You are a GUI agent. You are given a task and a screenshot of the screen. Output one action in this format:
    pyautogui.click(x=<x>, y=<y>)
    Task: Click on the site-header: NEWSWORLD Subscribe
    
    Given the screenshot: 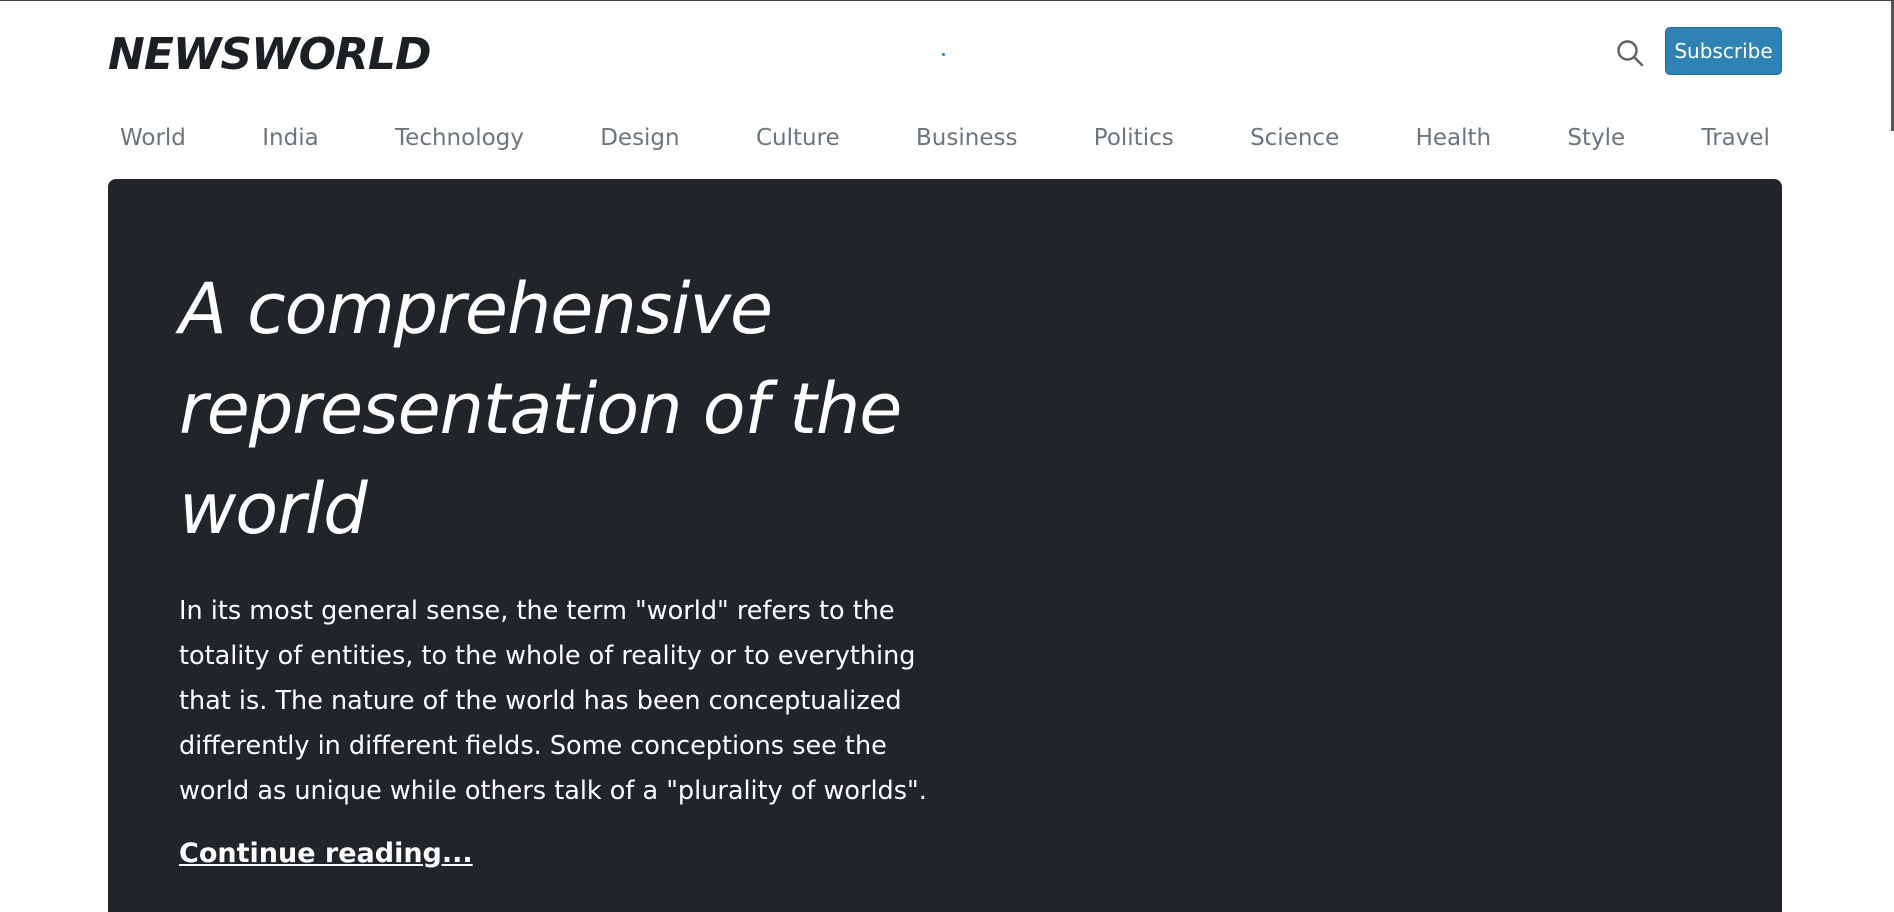 What is the action you would take?
    pyautogui.click(x=945, y=51)
    